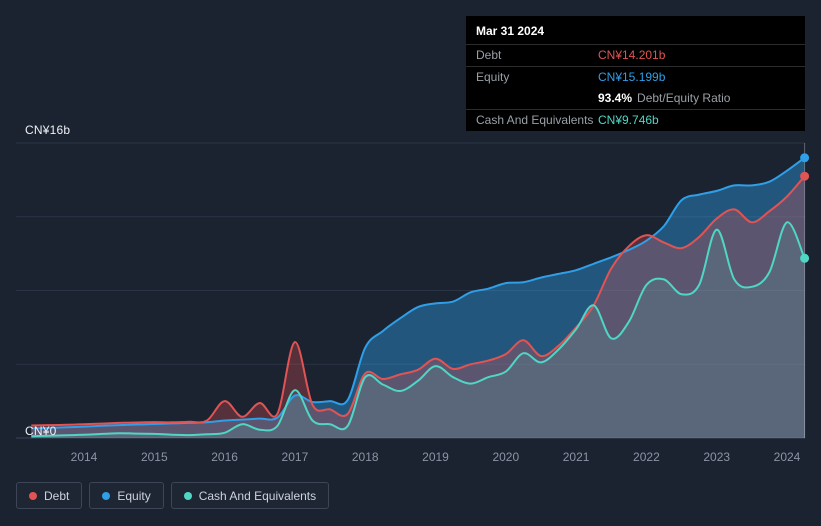  Describe the element at coordinates (33, 495) in the screenshot. I see `debt-legend-dot` at that location.